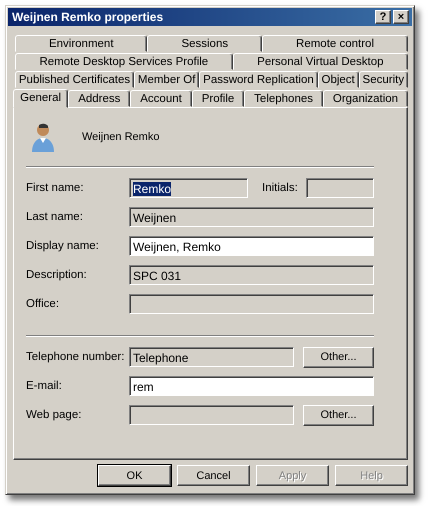 The height and width of the screenshot is (506, 430). I want to click on tab: Account, so click(161, 98).